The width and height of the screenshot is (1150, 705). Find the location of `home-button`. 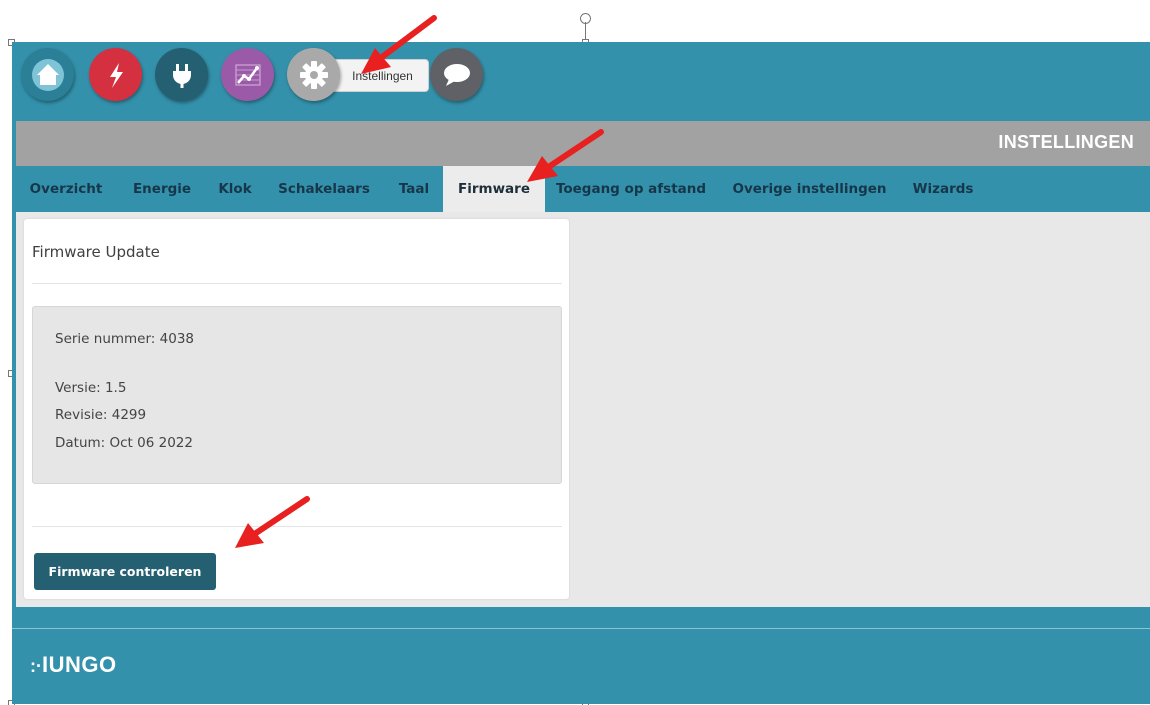

home-button is located at coordinates (47, 74).